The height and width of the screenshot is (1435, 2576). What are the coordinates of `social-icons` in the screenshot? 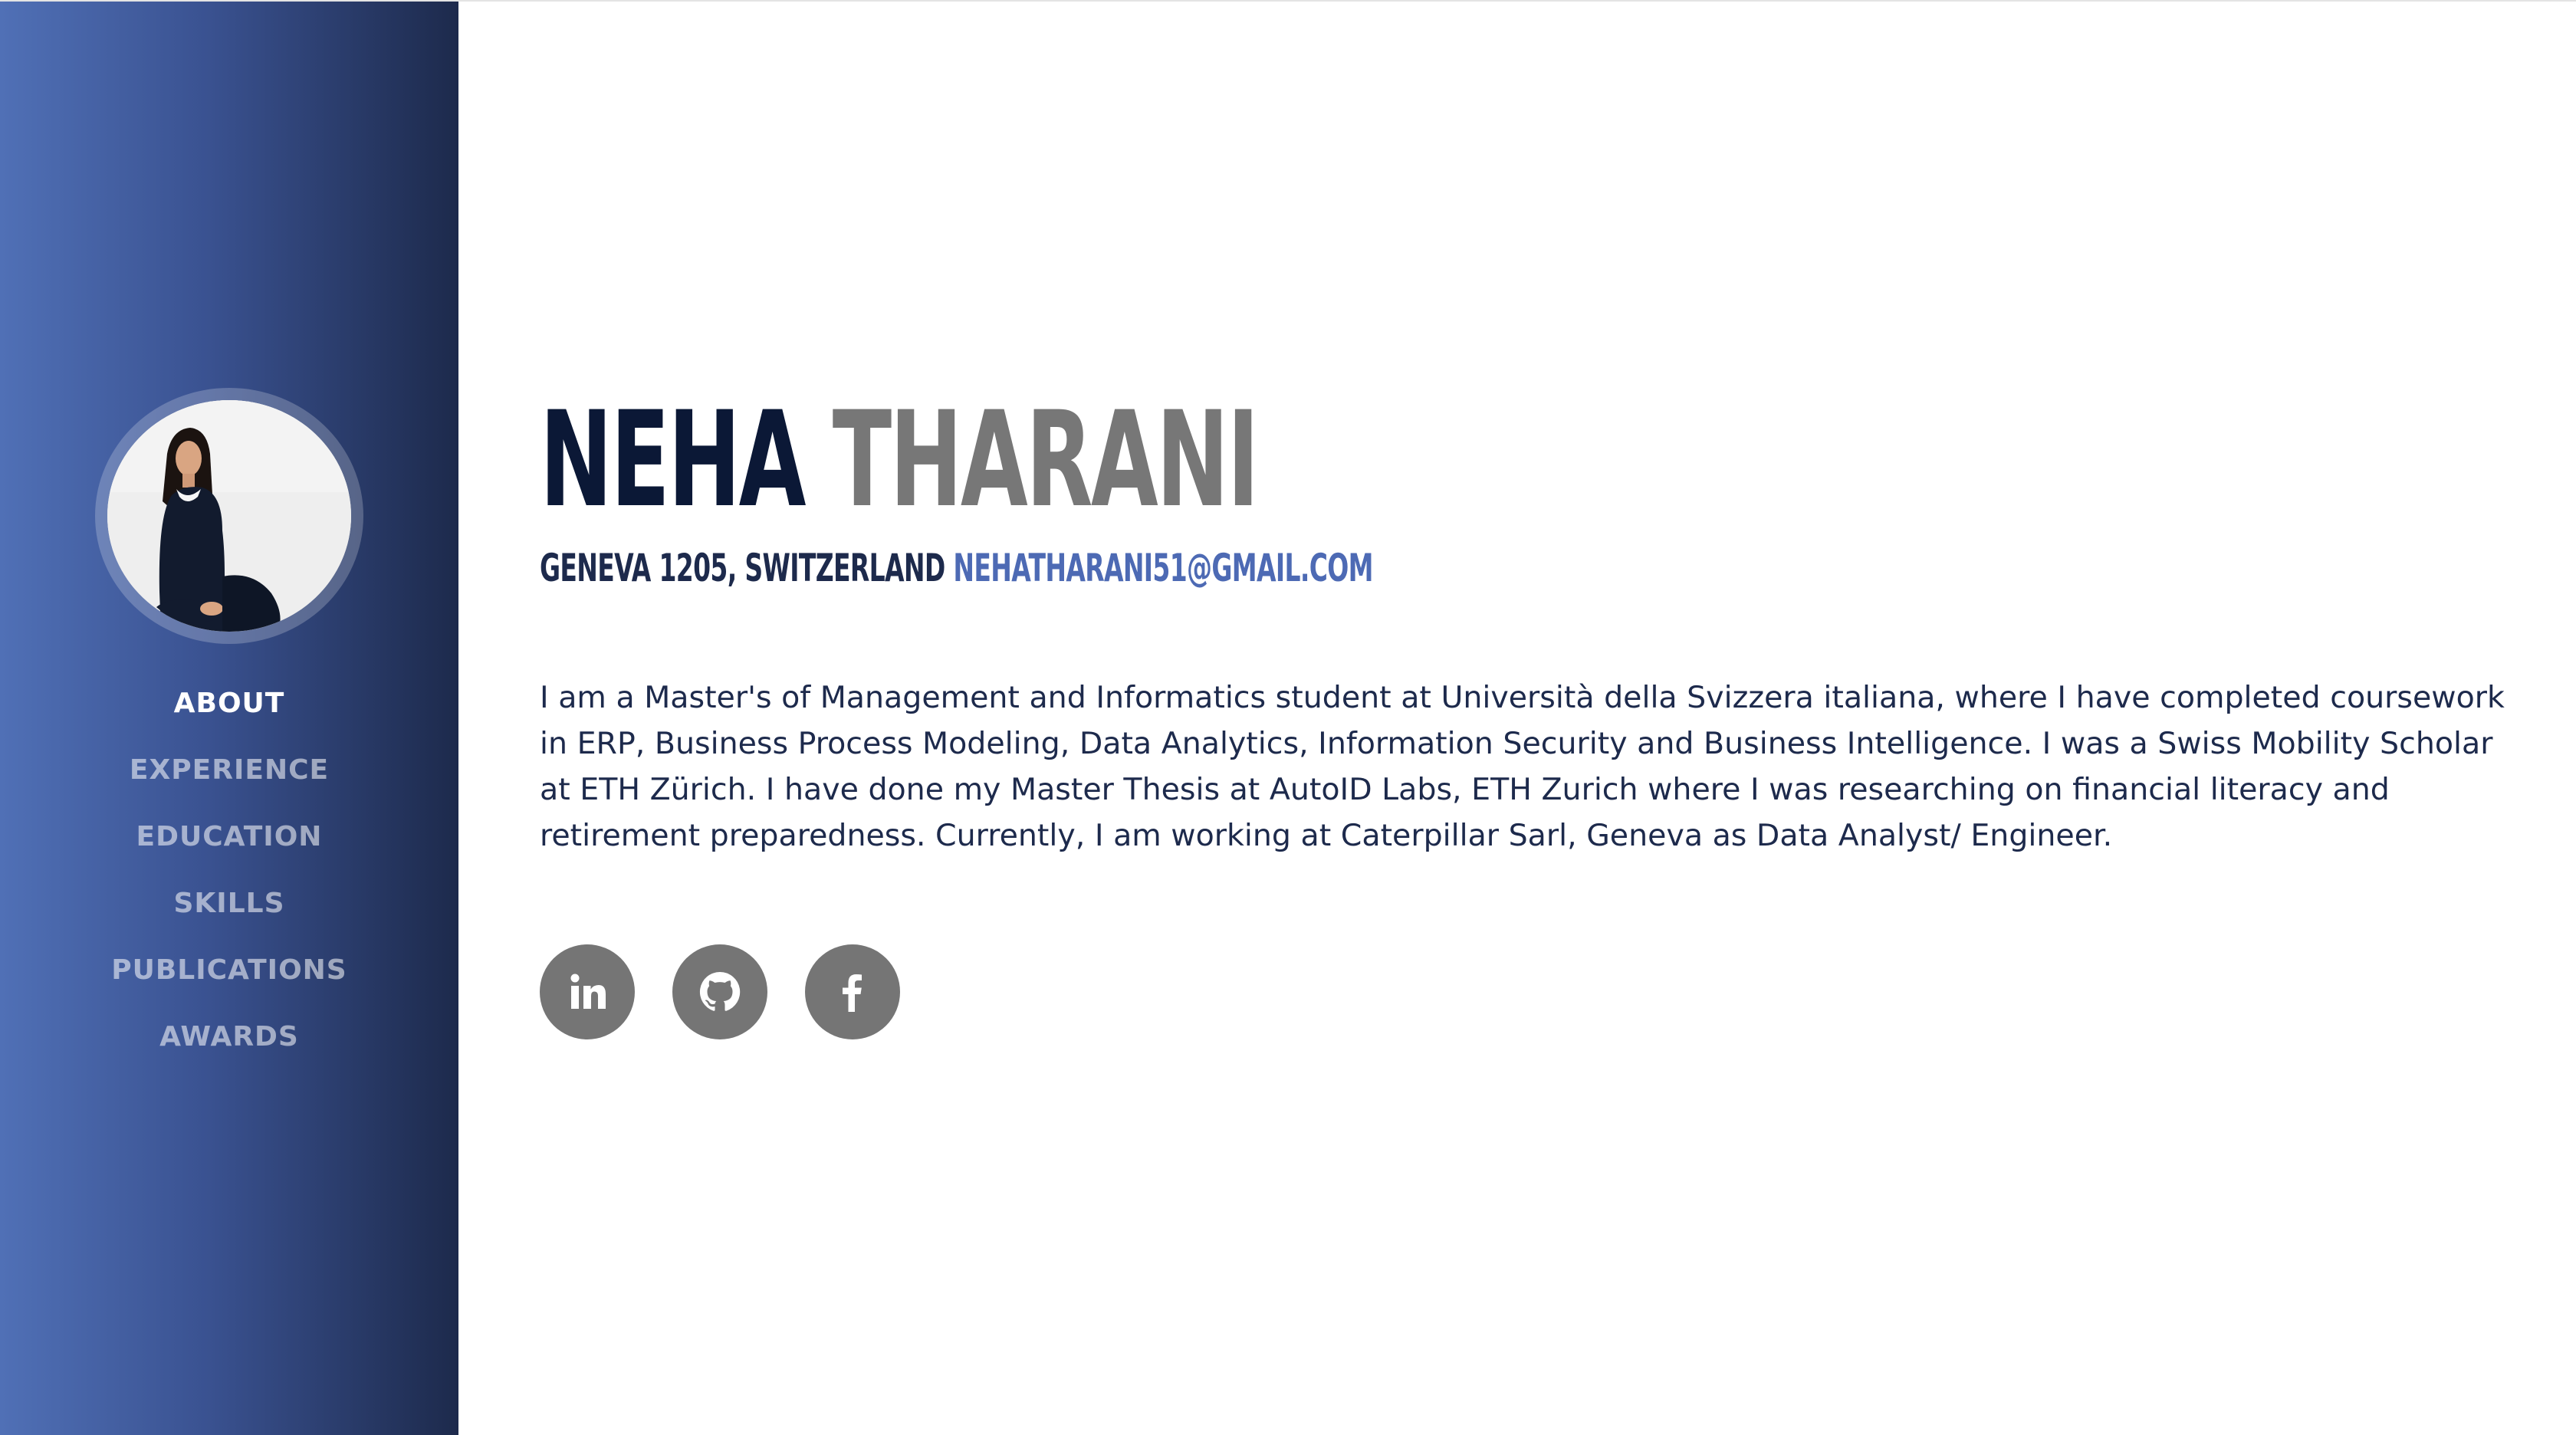 It's located at (737, 992).